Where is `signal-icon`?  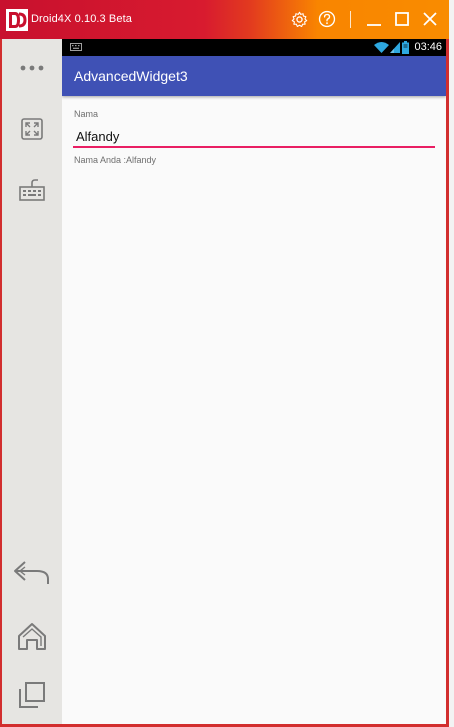
signal-icon is located at coordinates (395, 47).